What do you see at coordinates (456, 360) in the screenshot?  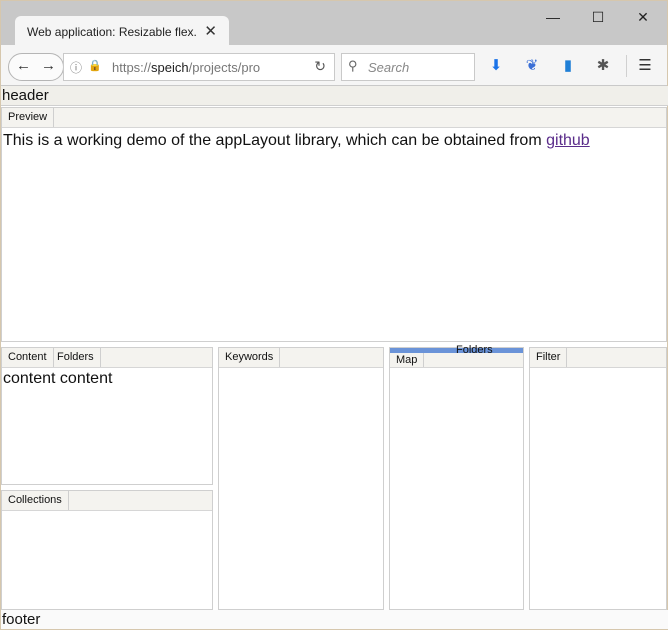 I see `map-tabs: Map` at bounding box center [456, 360].